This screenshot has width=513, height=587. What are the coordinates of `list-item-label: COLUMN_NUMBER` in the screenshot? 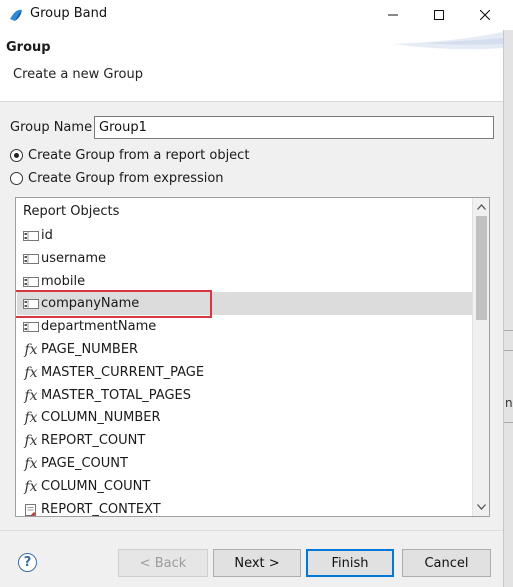 It's located at (101, 417).